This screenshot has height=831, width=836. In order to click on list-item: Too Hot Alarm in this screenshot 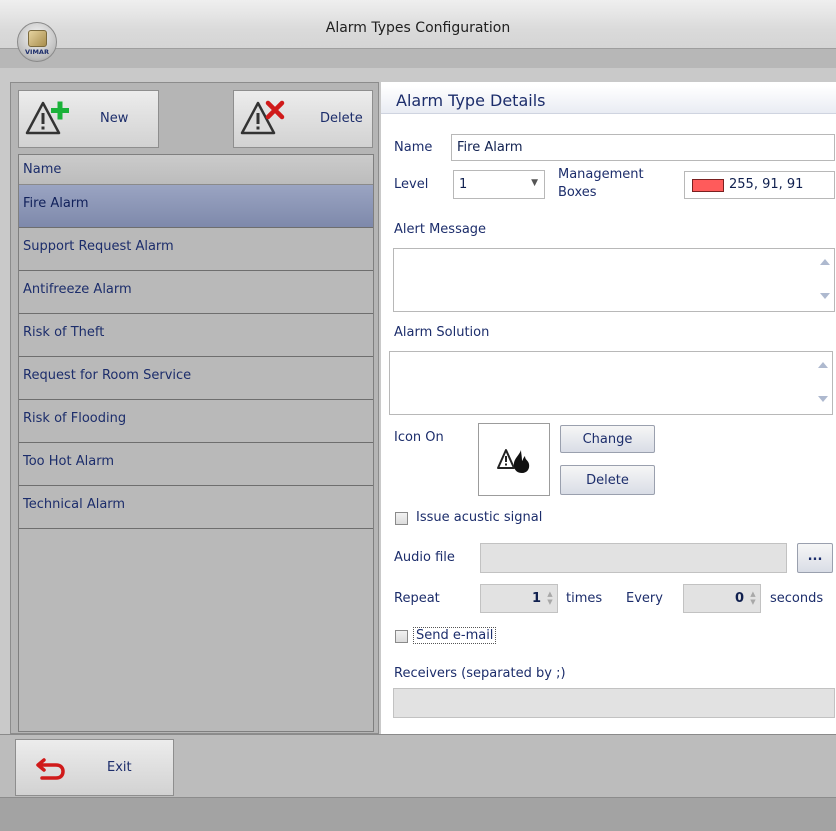, I will do `click(196, 464)`.